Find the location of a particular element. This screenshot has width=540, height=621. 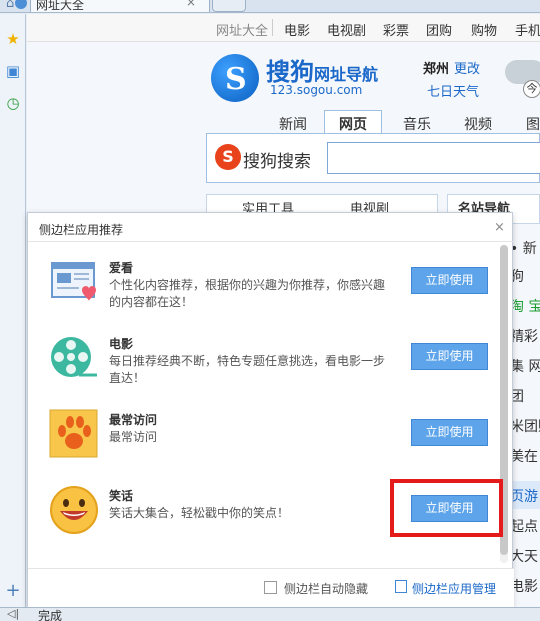

panel-footer: 侧边栏自动隐藏 侧边栏应用管理 is located at coordinates (271, 588).